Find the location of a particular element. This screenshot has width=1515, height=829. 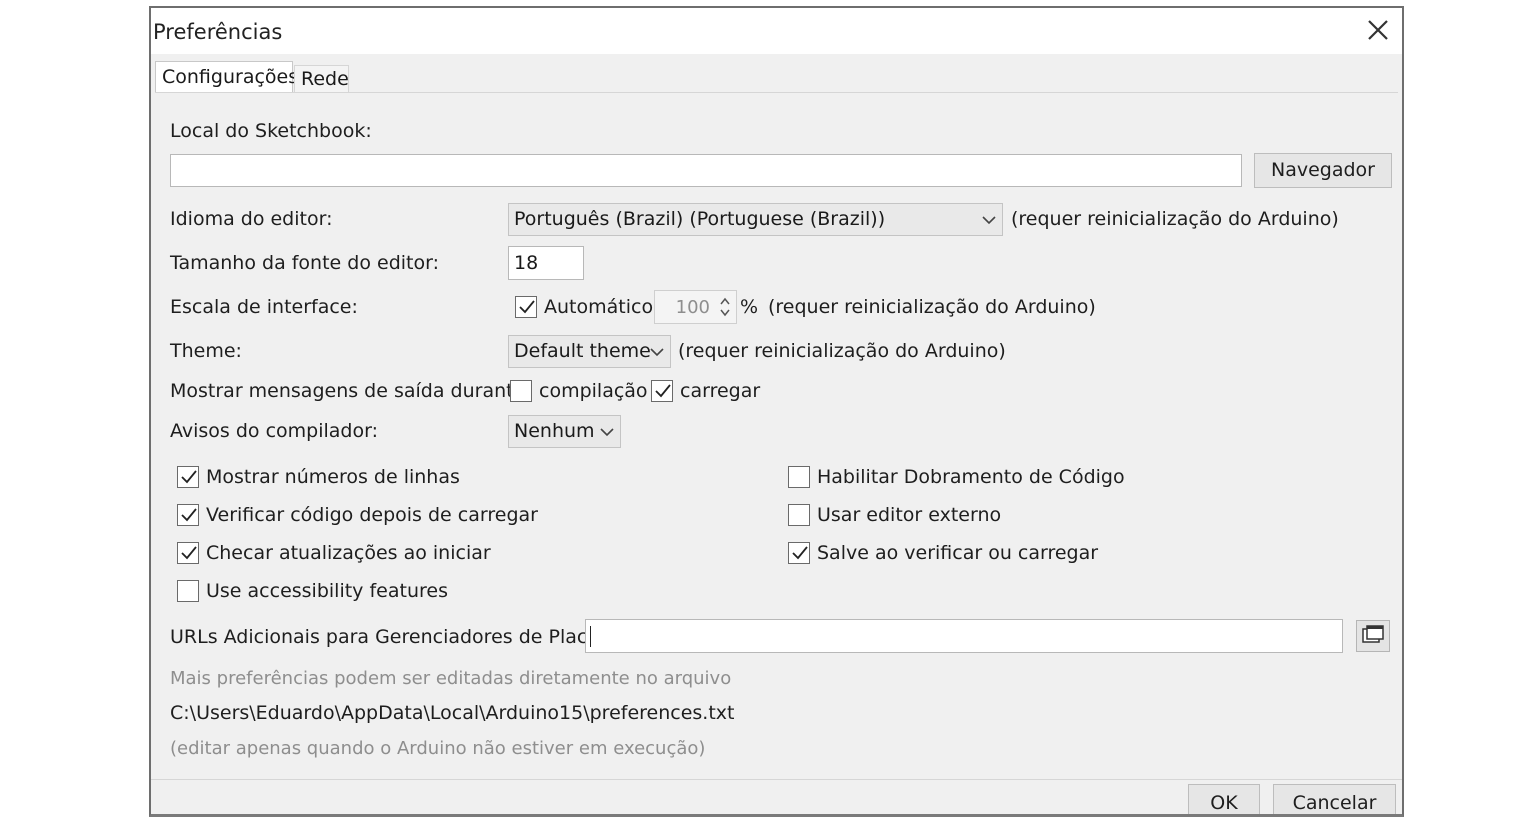

language-select: Português (Brazil) (Portuguese (Brazil)) is located at coordinates (755, 219).